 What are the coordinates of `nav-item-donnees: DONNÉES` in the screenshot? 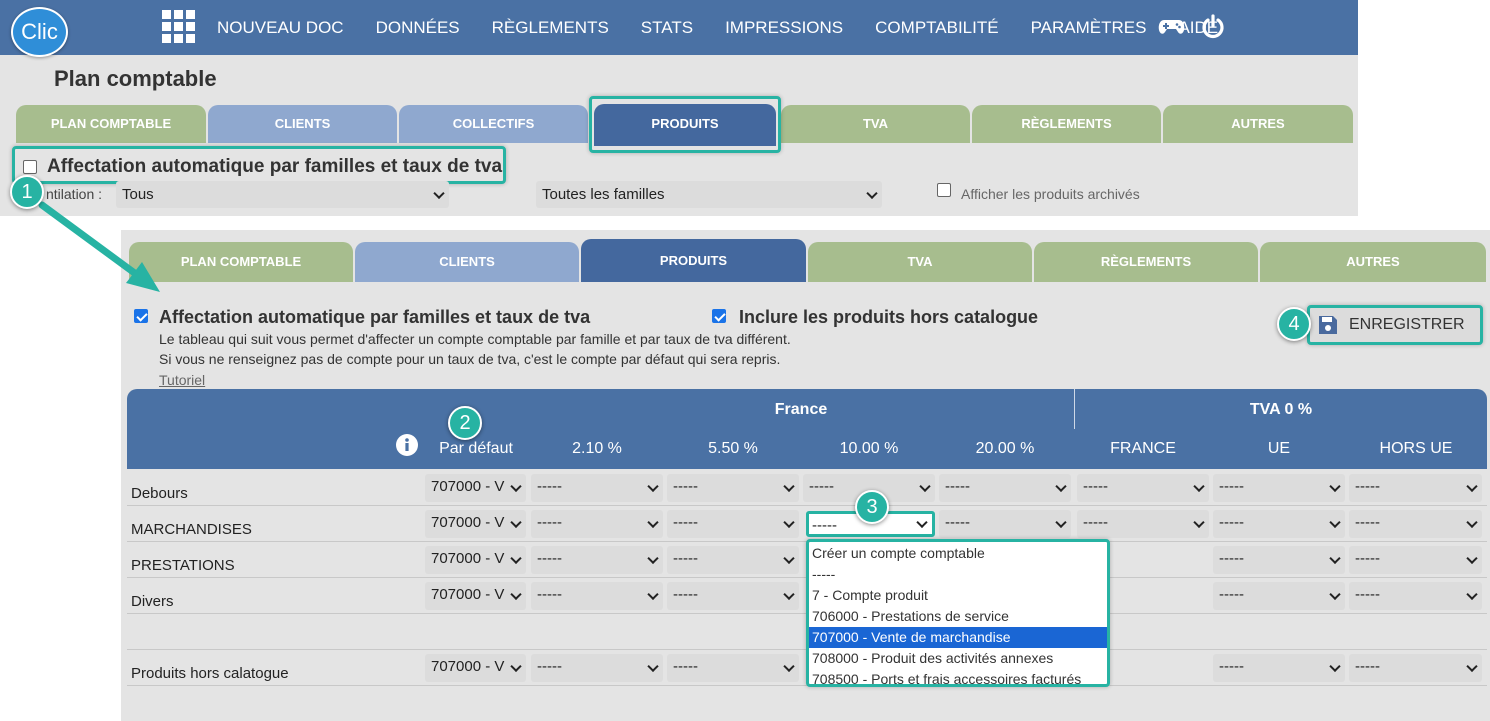 It's located at (418, 28).